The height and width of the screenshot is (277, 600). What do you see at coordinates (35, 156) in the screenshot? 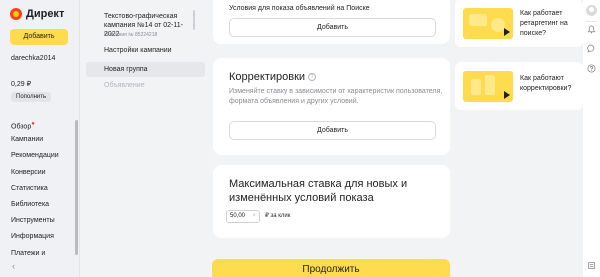
I see `sidebar-item-recommendations: Рекомендации` at bounding box center [35, 156].